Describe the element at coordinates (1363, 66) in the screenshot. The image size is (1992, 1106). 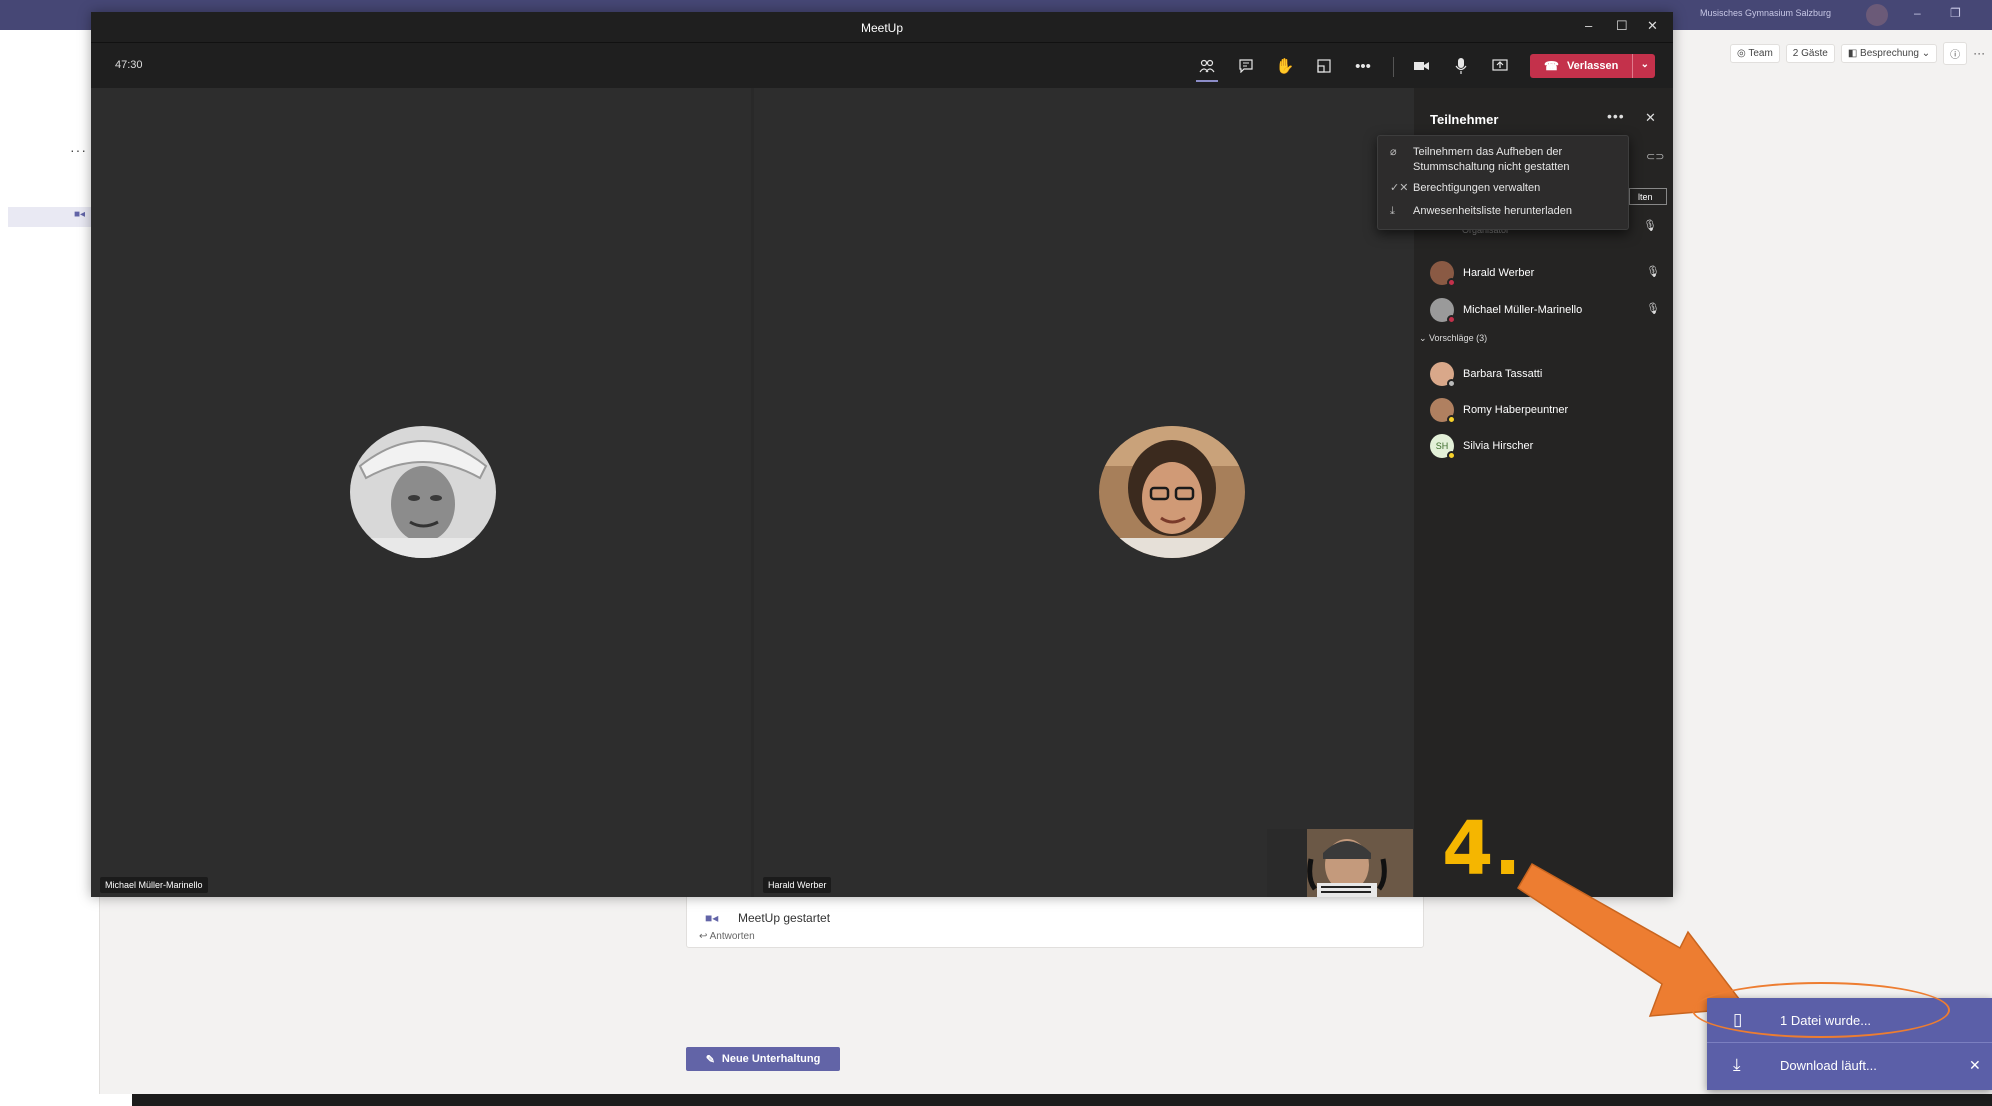
I see `more-actions-icon: •••` at that location.